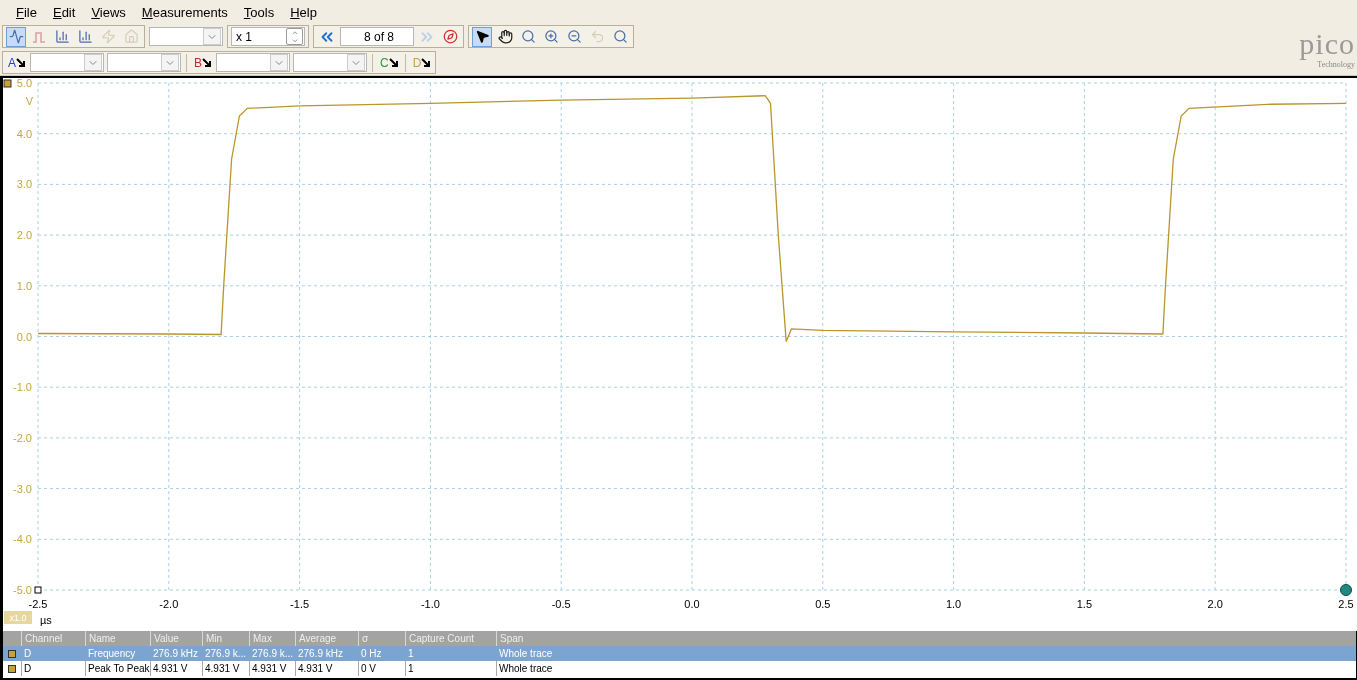  What do you see at coordinates (953, 604) in the screenshot?
I see `x-tick-label: 1.0` at bounding box center [953, 604].